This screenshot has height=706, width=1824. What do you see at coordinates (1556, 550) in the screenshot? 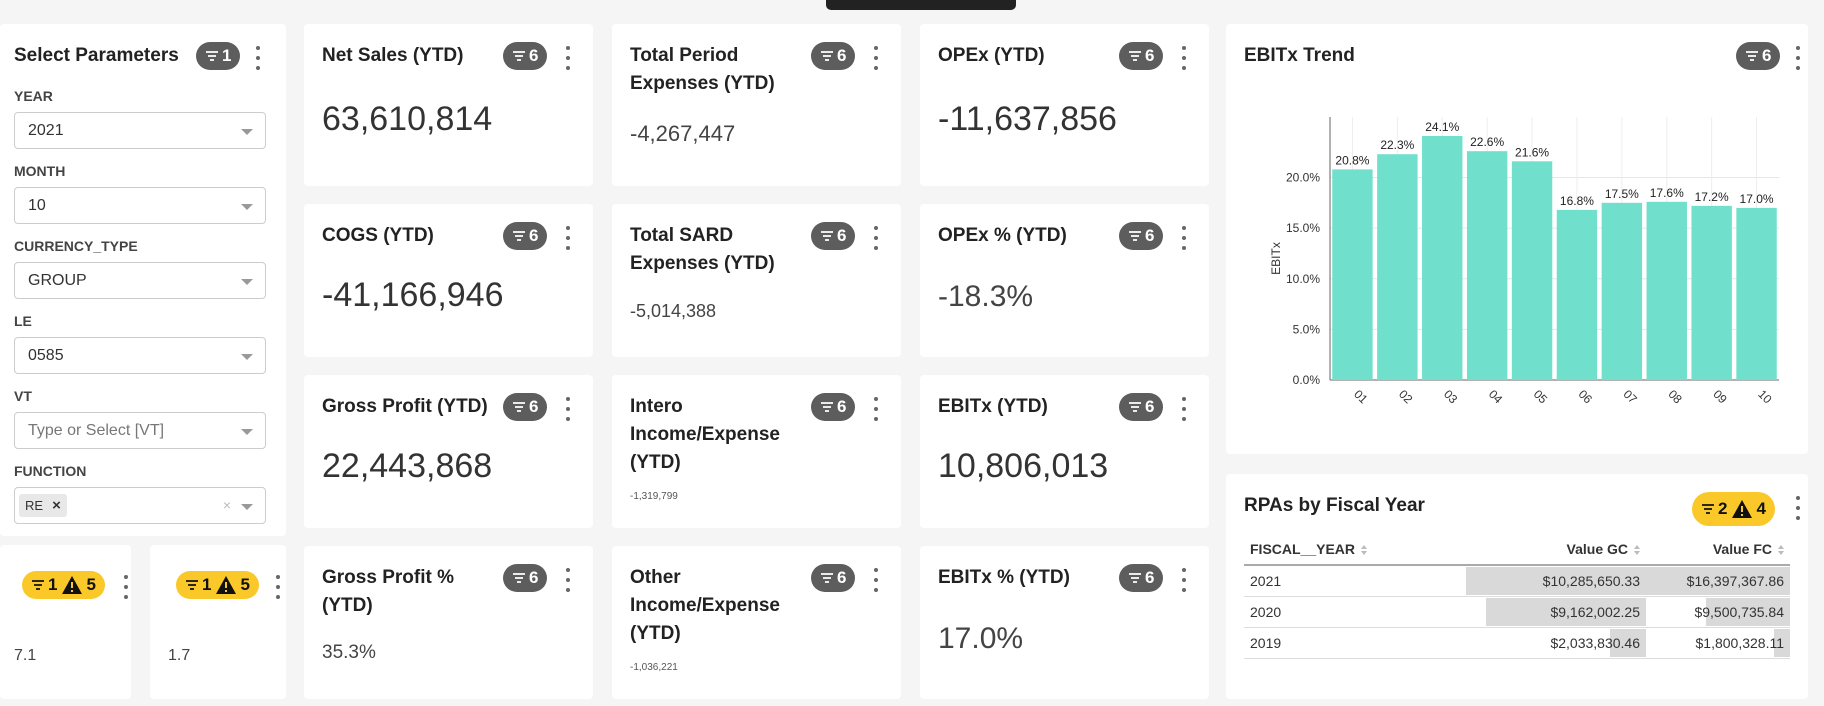
I see `column-header-value-gc: Value GC` at bounding box center [1556, 550].